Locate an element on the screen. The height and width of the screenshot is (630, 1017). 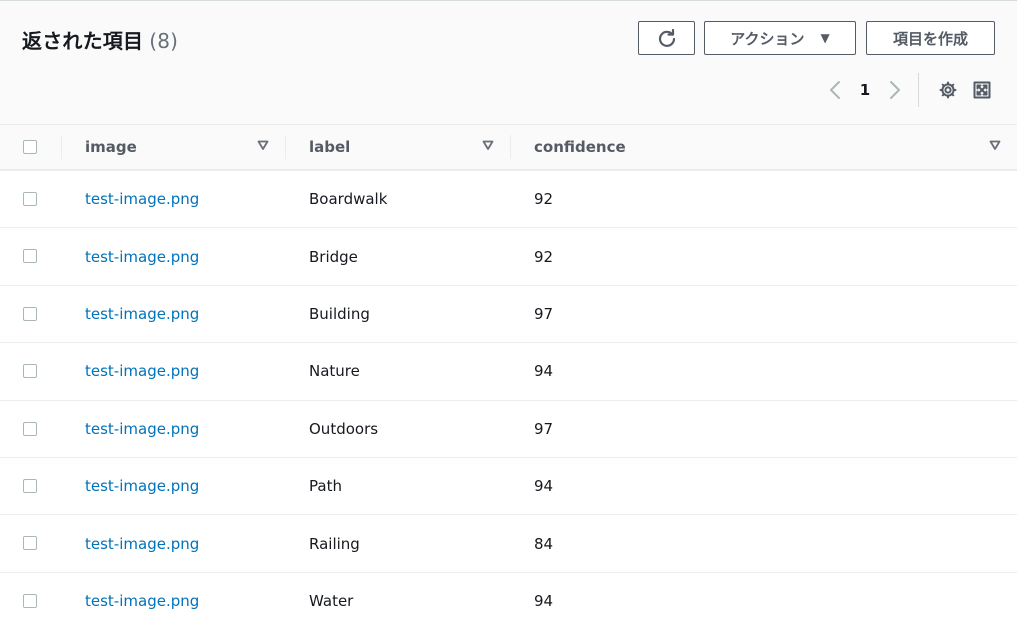
table-row: test-image.png Building 97 is located at coordinates (508, 315).